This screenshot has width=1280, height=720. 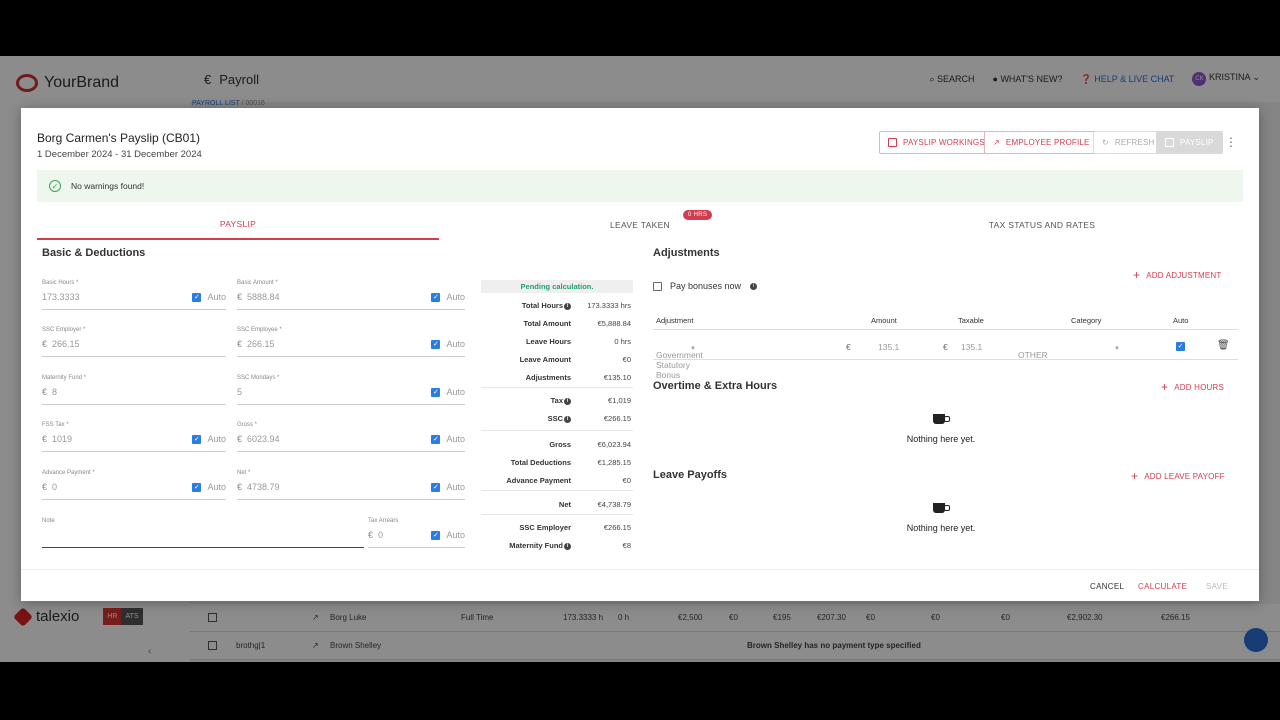 I want to click on open-external-icon: ↗, so click(x=996, y=142).